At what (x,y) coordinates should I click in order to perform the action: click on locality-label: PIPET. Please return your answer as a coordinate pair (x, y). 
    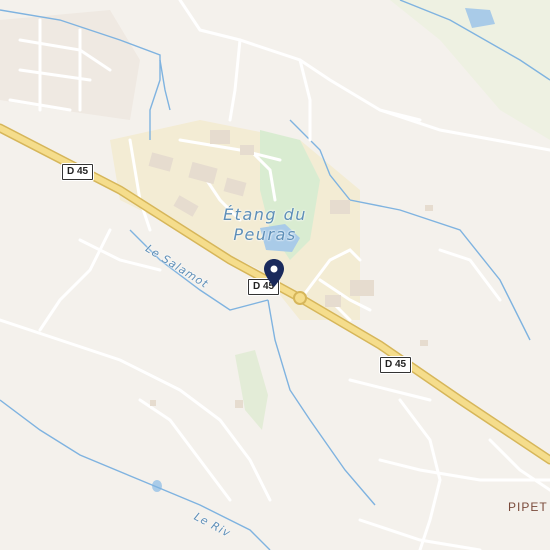
    Looking at the image, I should click on (528, 507).